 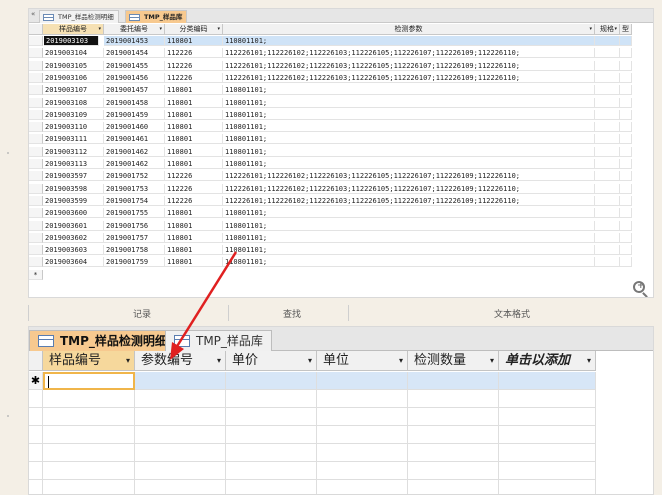 I want to click on table-cell: 2019003109, so click(x=73, y=114).